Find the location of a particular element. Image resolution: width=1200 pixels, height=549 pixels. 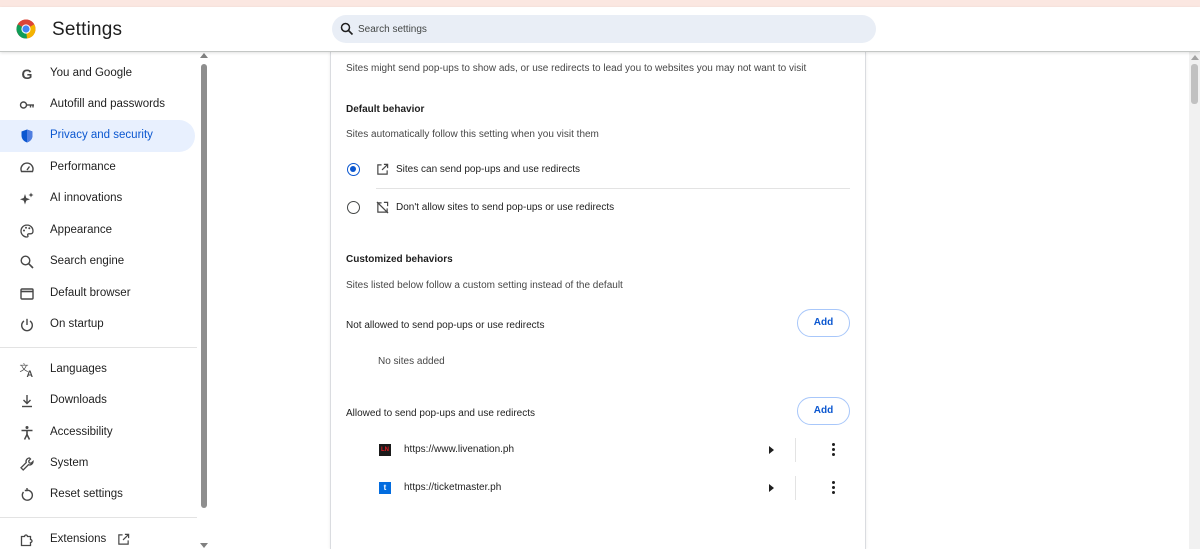

accessibility-icon is located at coordinates (27, 433).